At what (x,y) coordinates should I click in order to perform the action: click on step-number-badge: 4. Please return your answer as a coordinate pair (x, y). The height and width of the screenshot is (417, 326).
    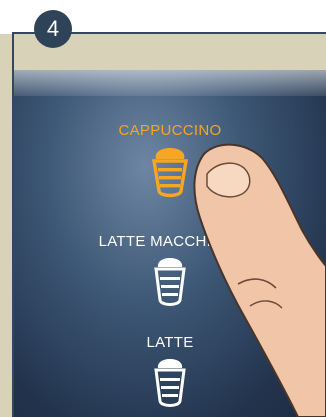
    Looking at the image, I should click on (53, 29).